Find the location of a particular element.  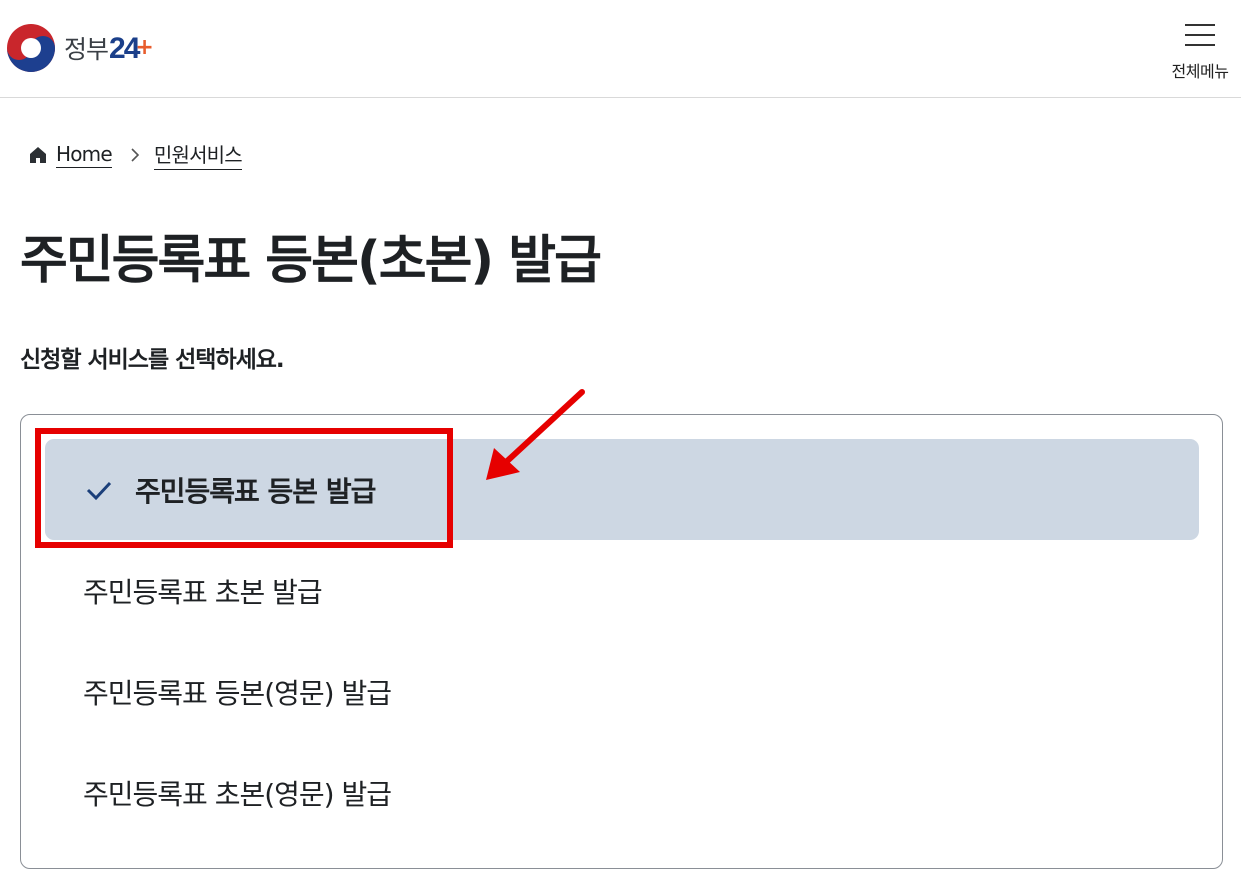

breadcrumb: Home 민원서비스 is located at coordinates (135, 154).